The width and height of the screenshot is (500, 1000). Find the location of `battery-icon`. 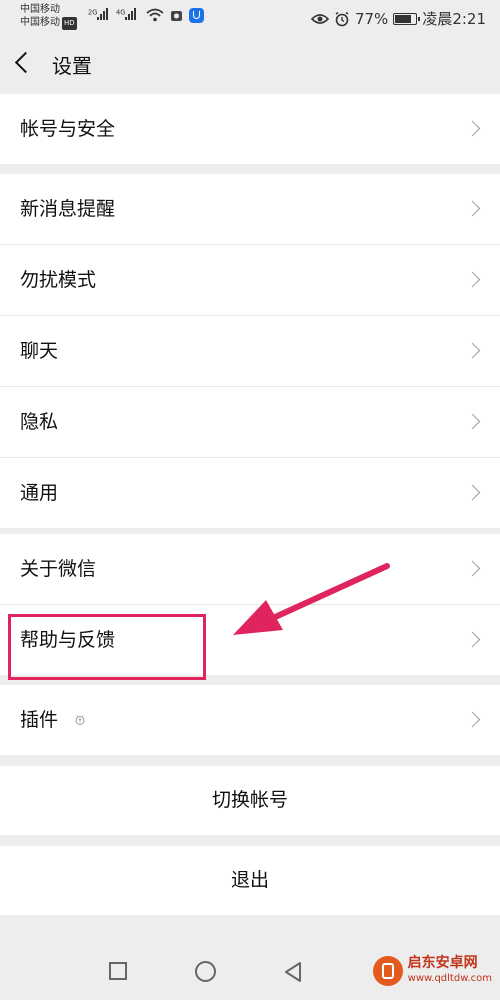

battery-icon is located at coordinates (407, 18).